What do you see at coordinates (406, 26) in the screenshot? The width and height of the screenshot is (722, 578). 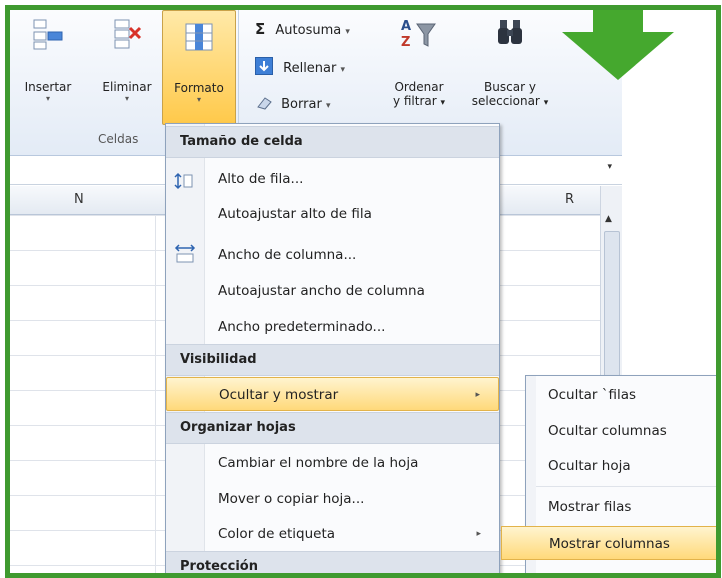 I see `svg-text: A` at bounding box center [406, 26].